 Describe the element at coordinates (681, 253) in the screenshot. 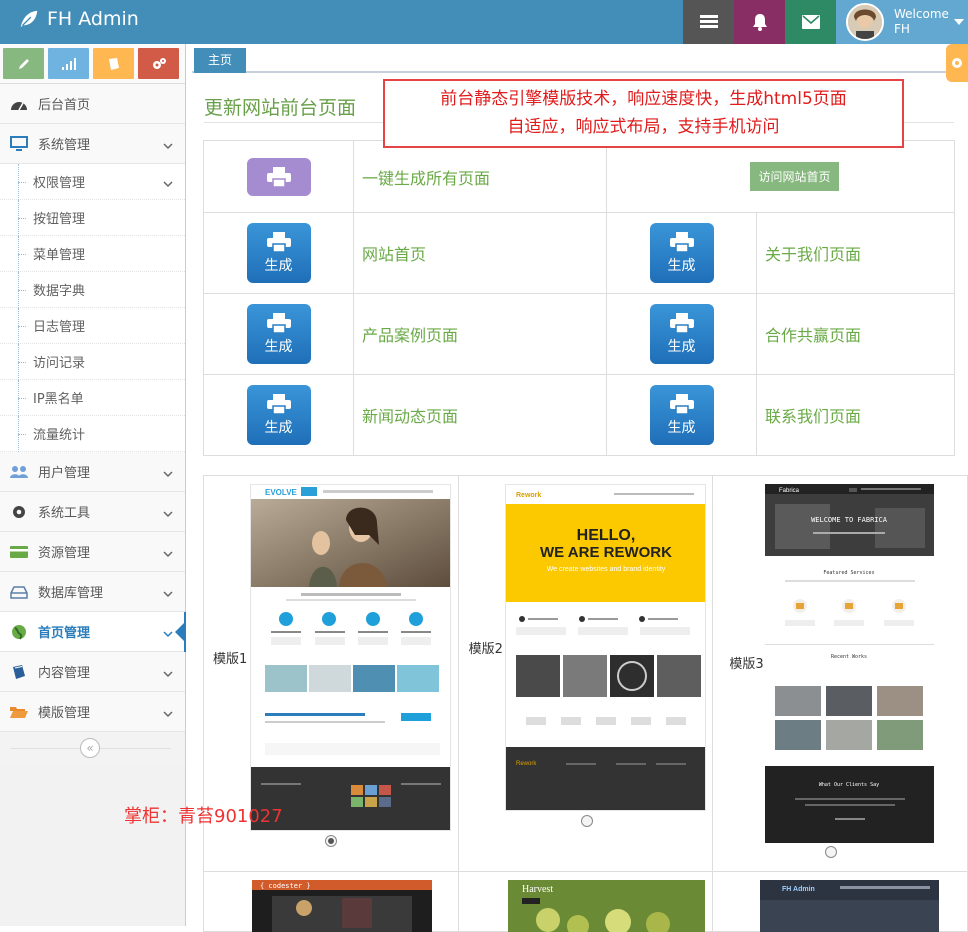

I see `generate-about-button: 生成` at that location.